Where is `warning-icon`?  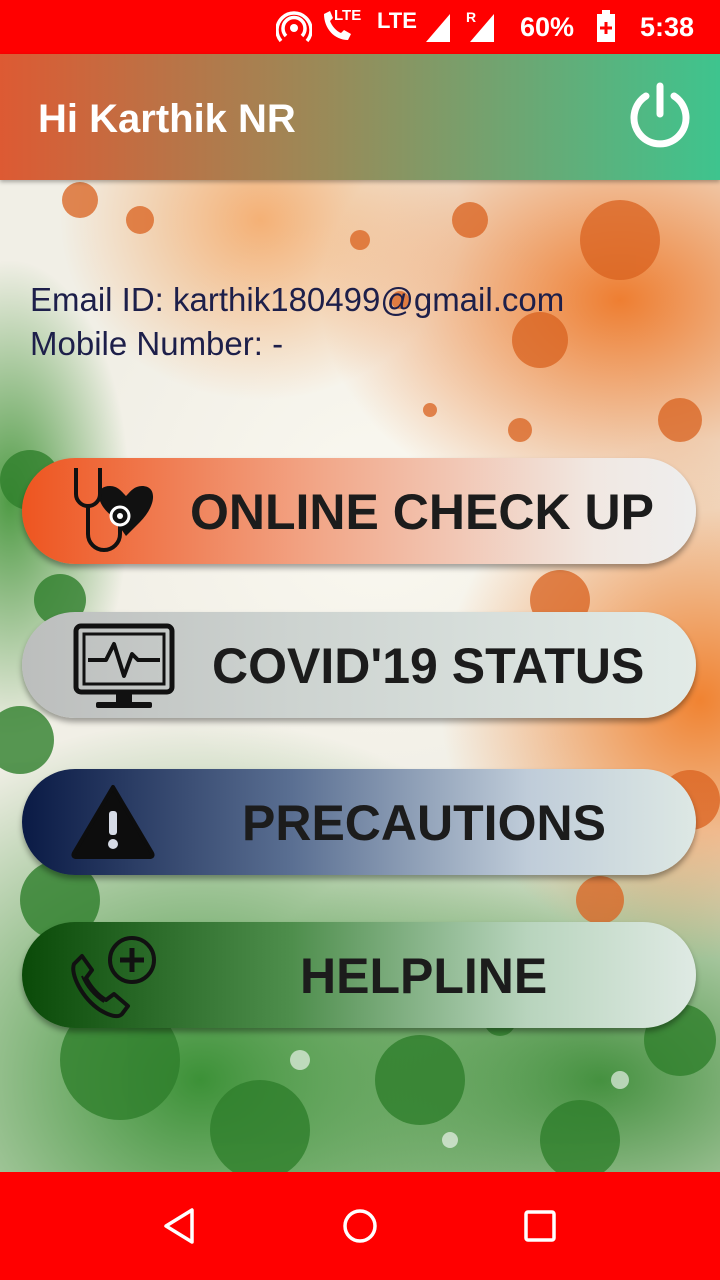 warning-icon is located at coordinates (113, 822).